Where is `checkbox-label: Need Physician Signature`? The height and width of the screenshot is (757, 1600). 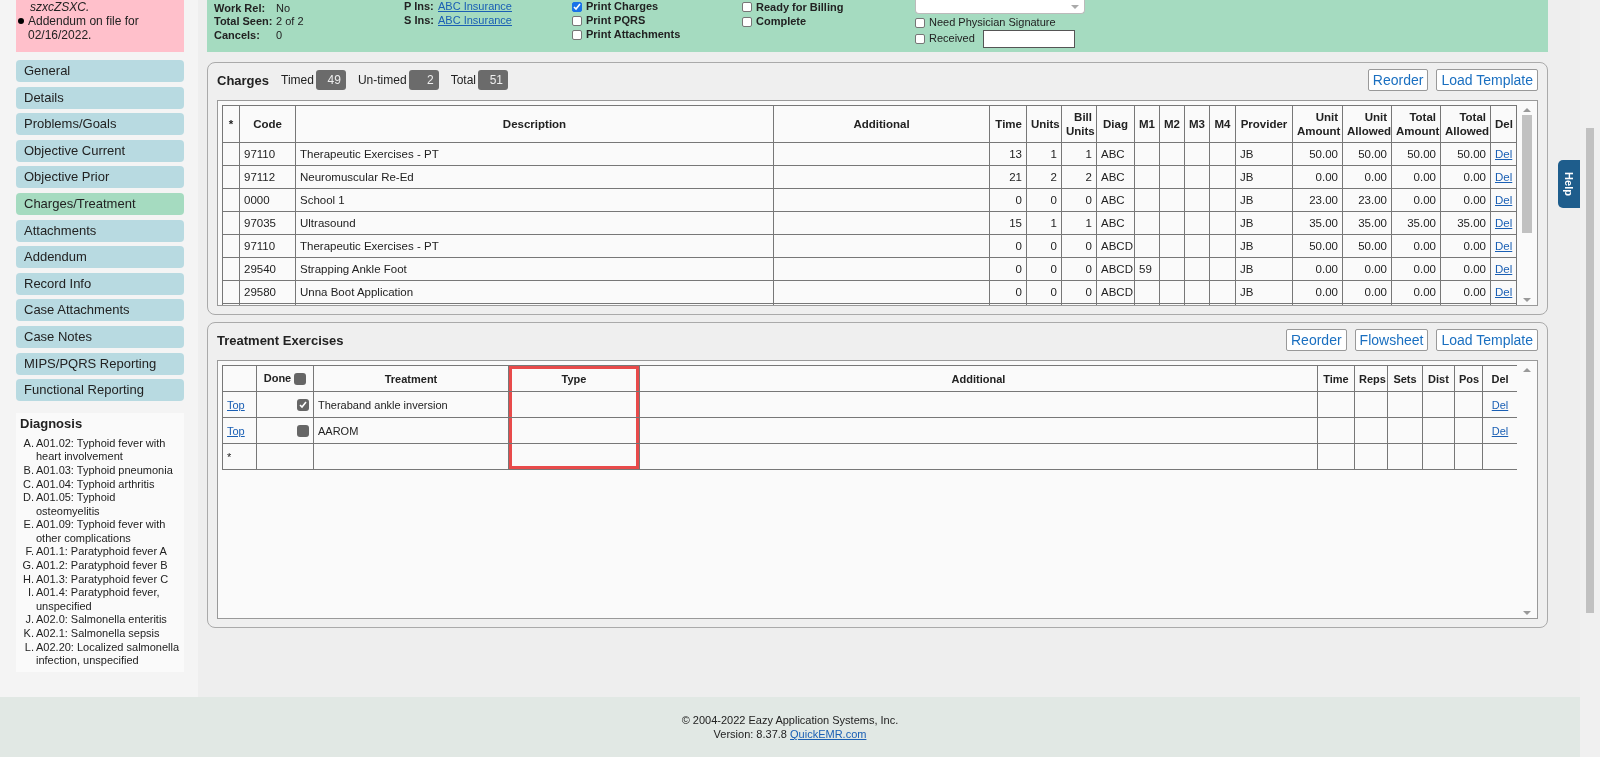
checkbox-label: Need Physician Signature is located at coordinates (992, 23).